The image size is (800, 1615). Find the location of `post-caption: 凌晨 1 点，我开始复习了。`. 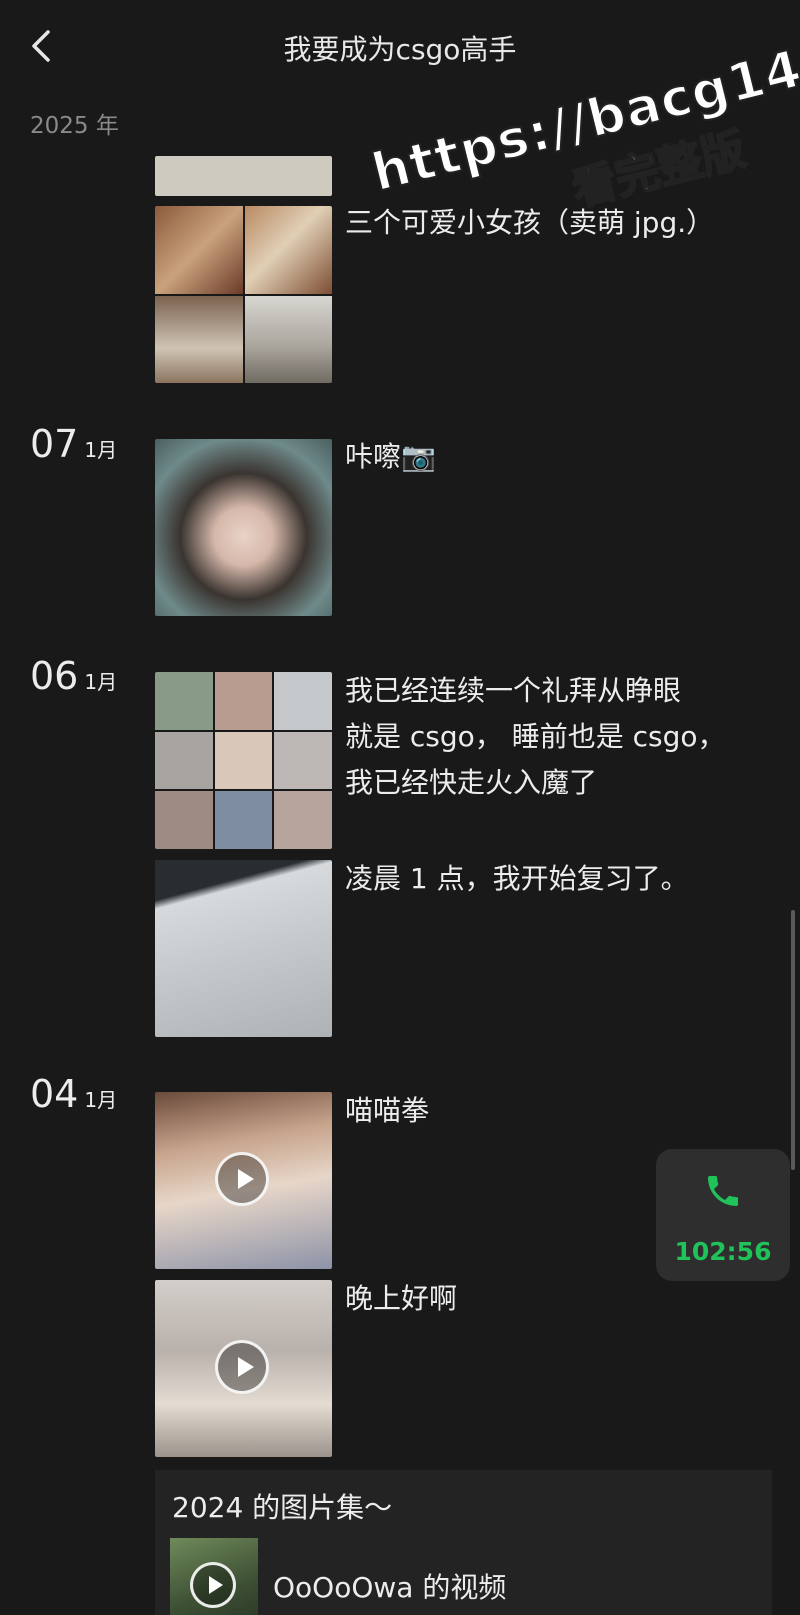

post-caption: 凌晨 1 点，我开始复习了。 is located at coordinates (517, 878).